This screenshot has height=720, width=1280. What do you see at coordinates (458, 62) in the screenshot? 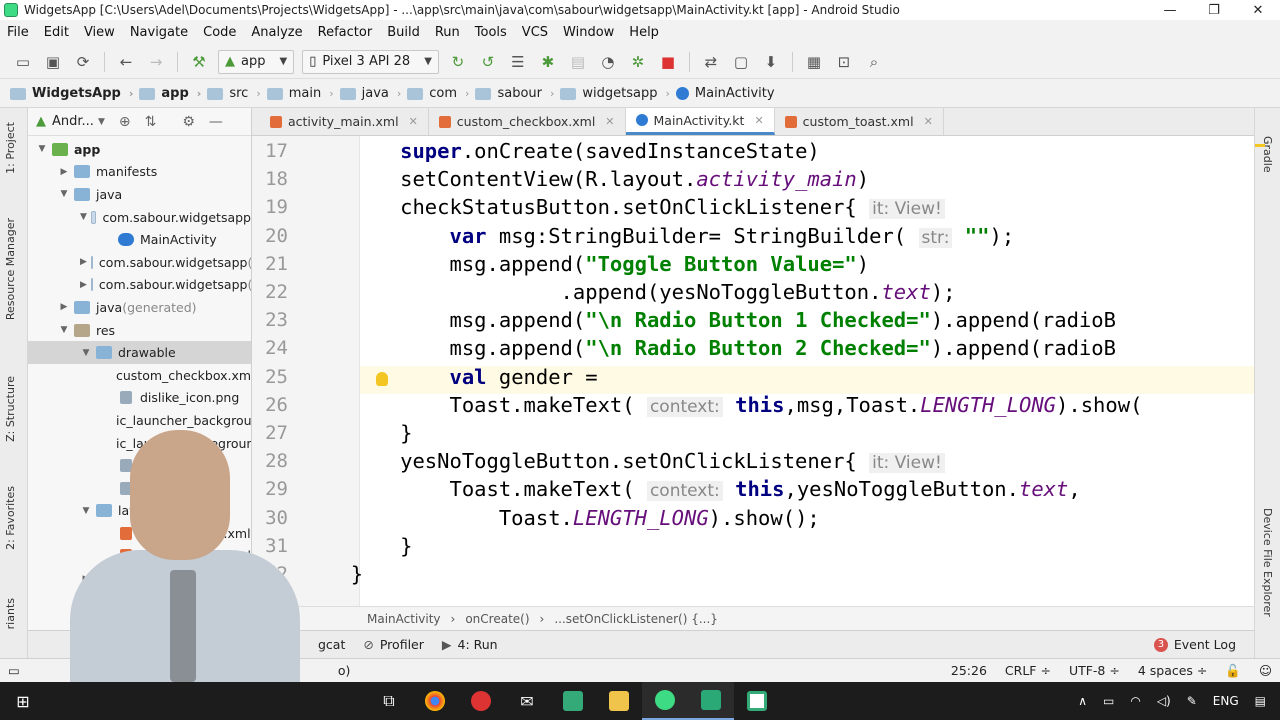
I see `apply-changes-icon: ↻` at bounding box center [458, 62].